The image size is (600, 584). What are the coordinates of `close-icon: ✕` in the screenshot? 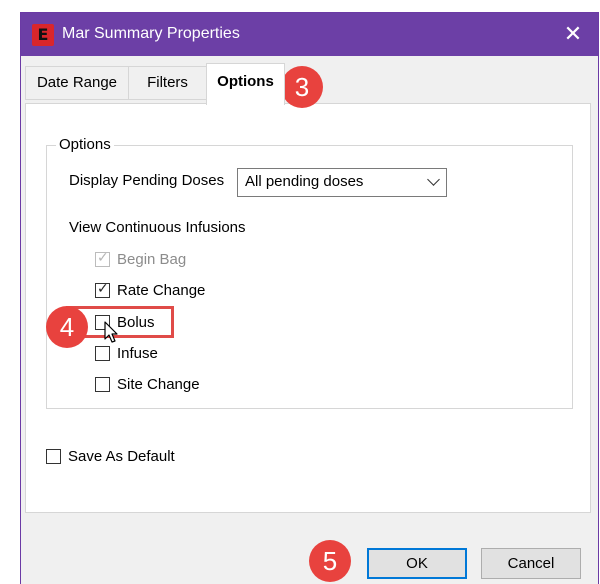 It's located at (573, 33).